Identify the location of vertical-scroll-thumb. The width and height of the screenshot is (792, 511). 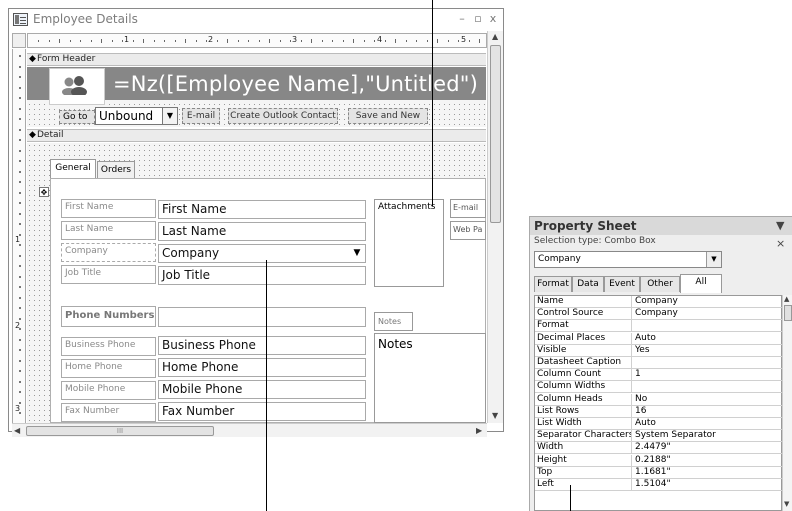
(495, 134).